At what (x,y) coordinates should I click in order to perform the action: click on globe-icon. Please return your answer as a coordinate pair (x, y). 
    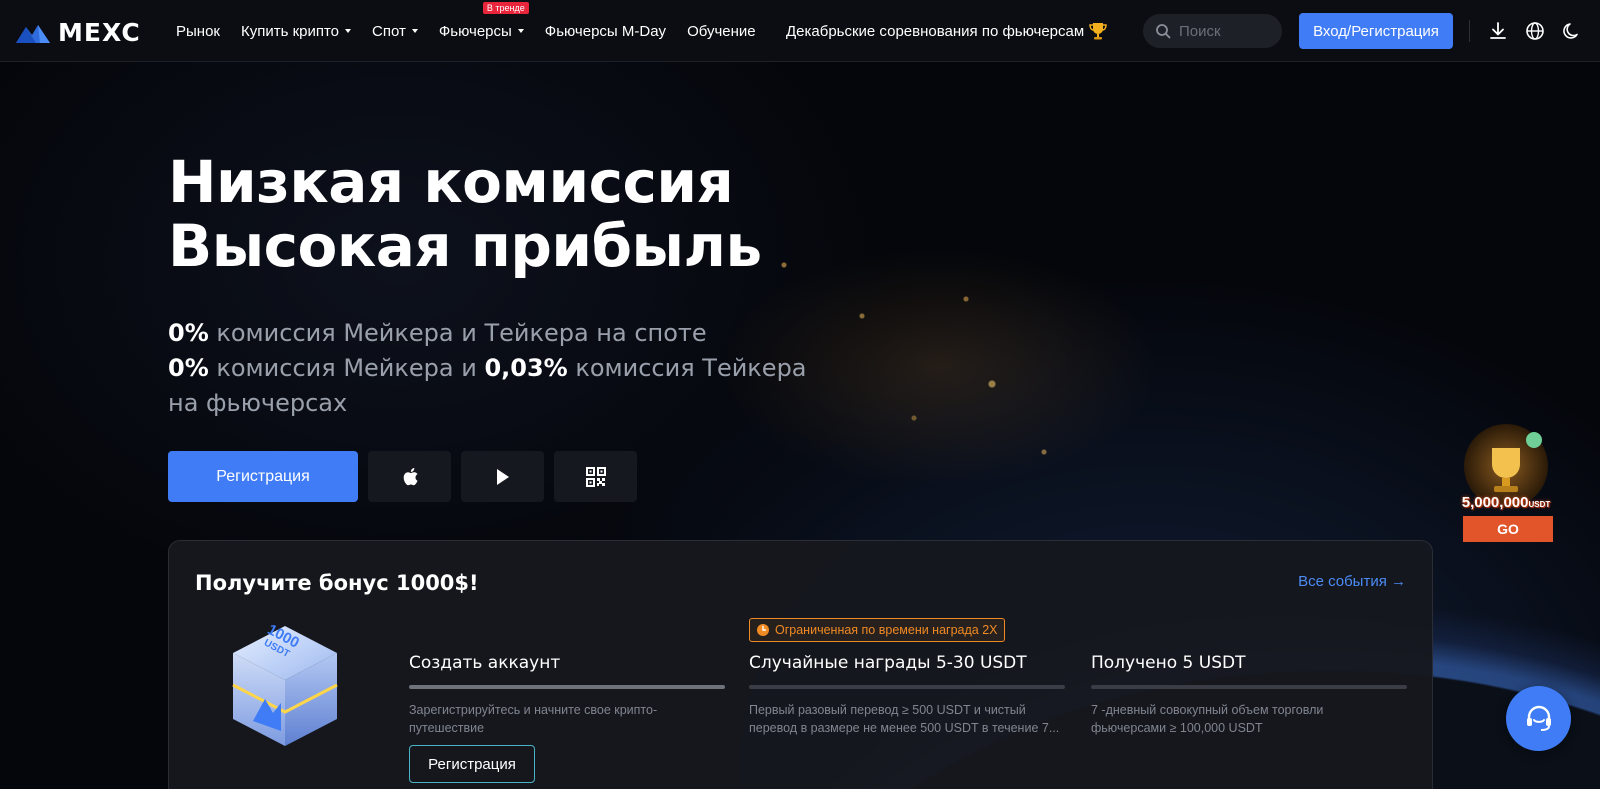
    Looking at the image, I should click on (1535, 31).